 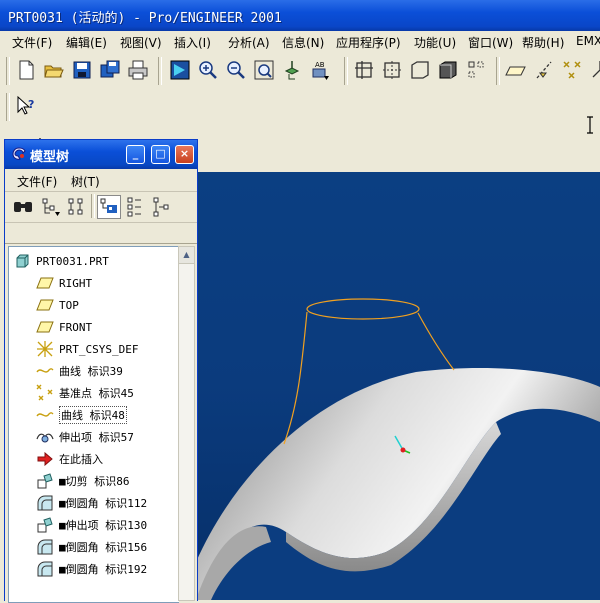 I want to click on model-tree-menu: 文件(F) 树(T), so click(x=101, y=180).